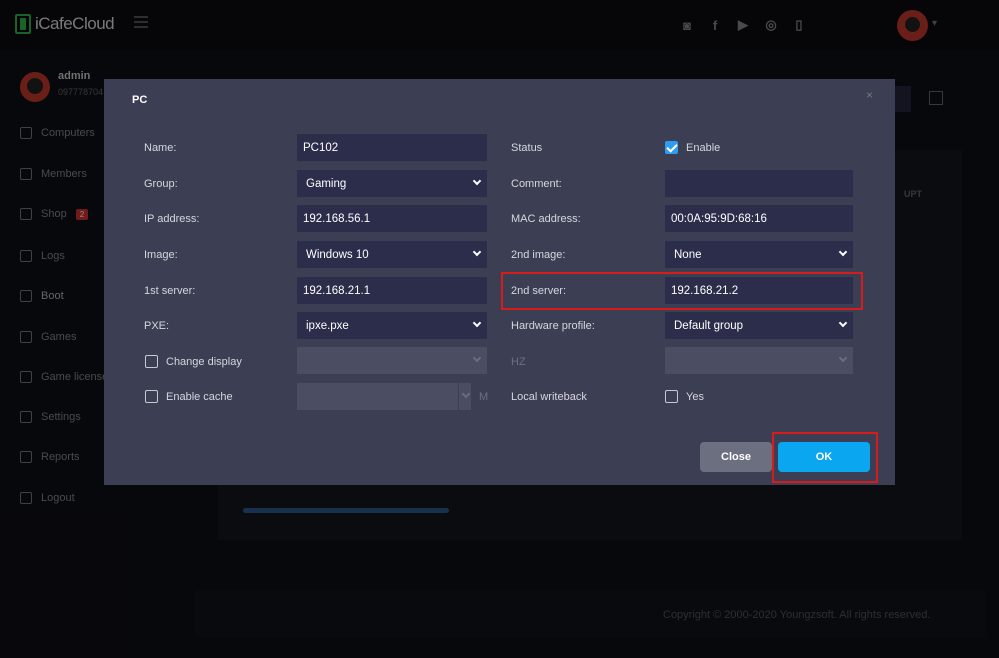 This screenshot has height=658, width=999. I want to click on cache-unit-label: M, so click(484, 397).